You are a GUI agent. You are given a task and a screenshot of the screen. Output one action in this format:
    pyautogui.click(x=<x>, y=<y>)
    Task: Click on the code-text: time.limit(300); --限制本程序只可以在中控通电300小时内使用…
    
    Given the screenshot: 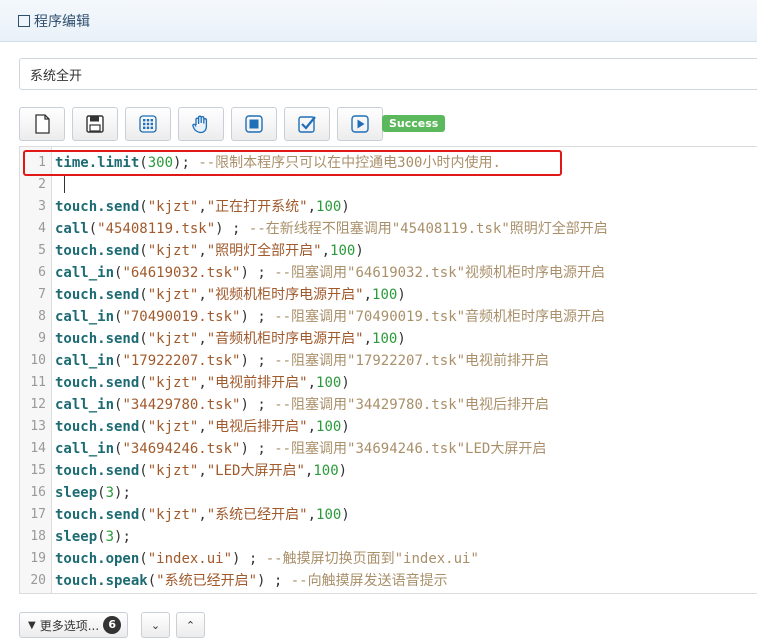 What is the action you would take?
    pyautogui.click(x=278, y=163)
    